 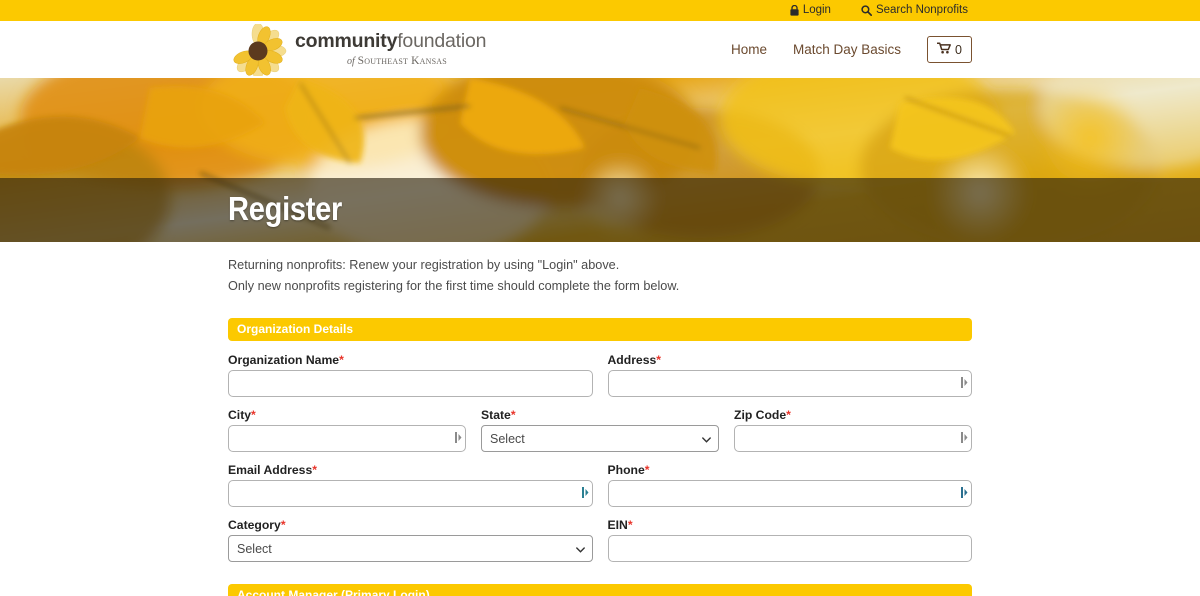 I want to click on page-title: Register, so click(x=285, y=208).